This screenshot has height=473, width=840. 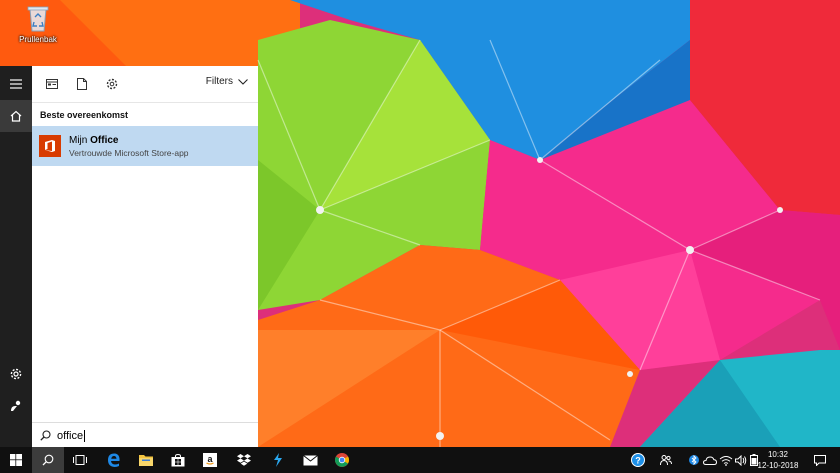 I want to click on bolt-app-button, so click(x=278, y=460).